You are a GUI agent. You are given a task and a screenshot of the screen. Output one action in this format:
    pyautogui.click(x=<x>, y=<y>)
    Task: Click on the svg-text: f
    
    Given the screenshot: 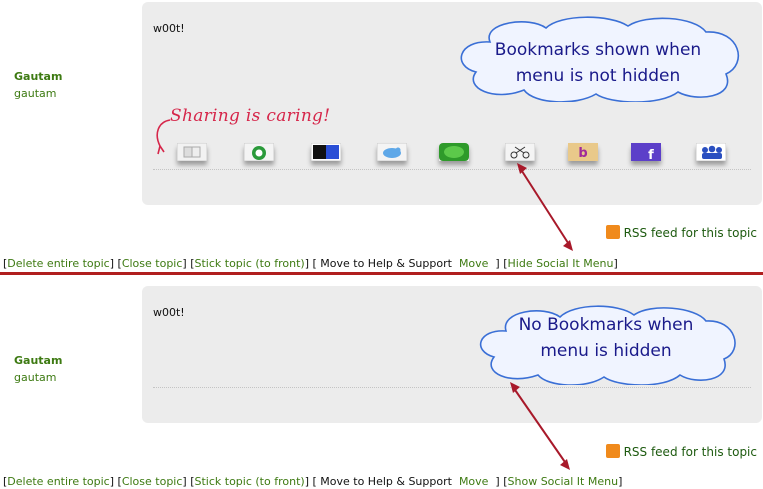 What is the action you would take?
    pyautogui.click(x=651, y=154)
    